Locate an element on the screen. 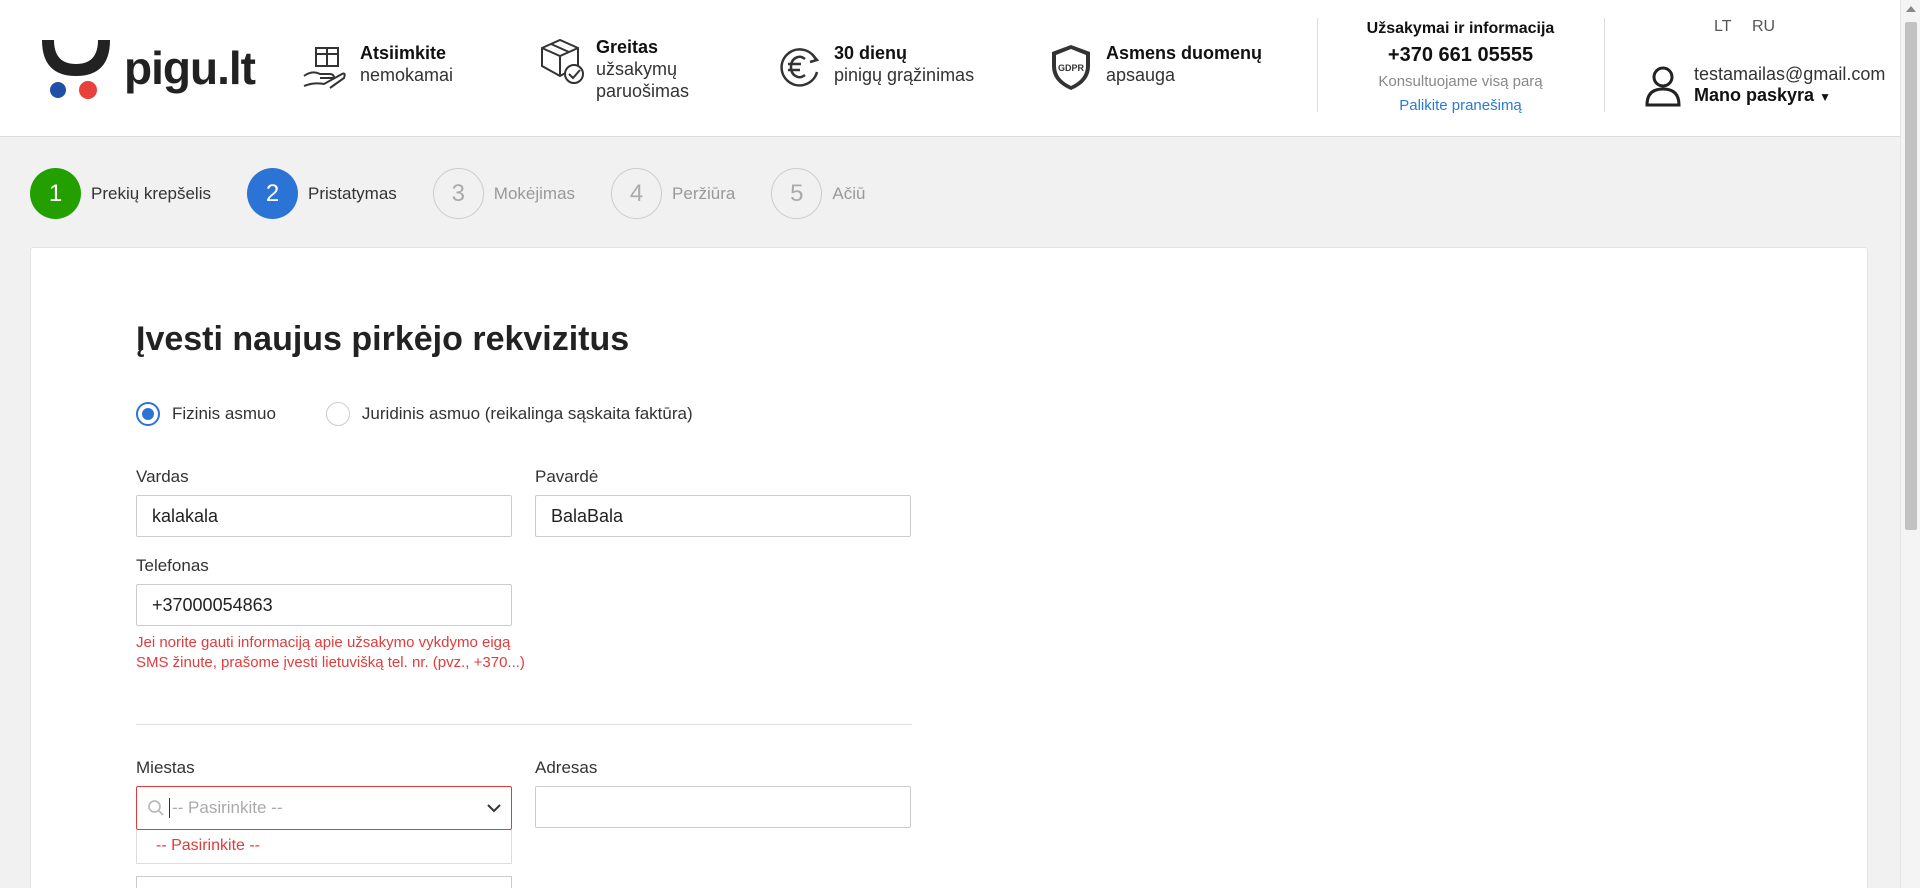 The width and height of the screenshot is (1920, 888). account-email: testamailas@gmail.com is located at coordinates (1790, 74).